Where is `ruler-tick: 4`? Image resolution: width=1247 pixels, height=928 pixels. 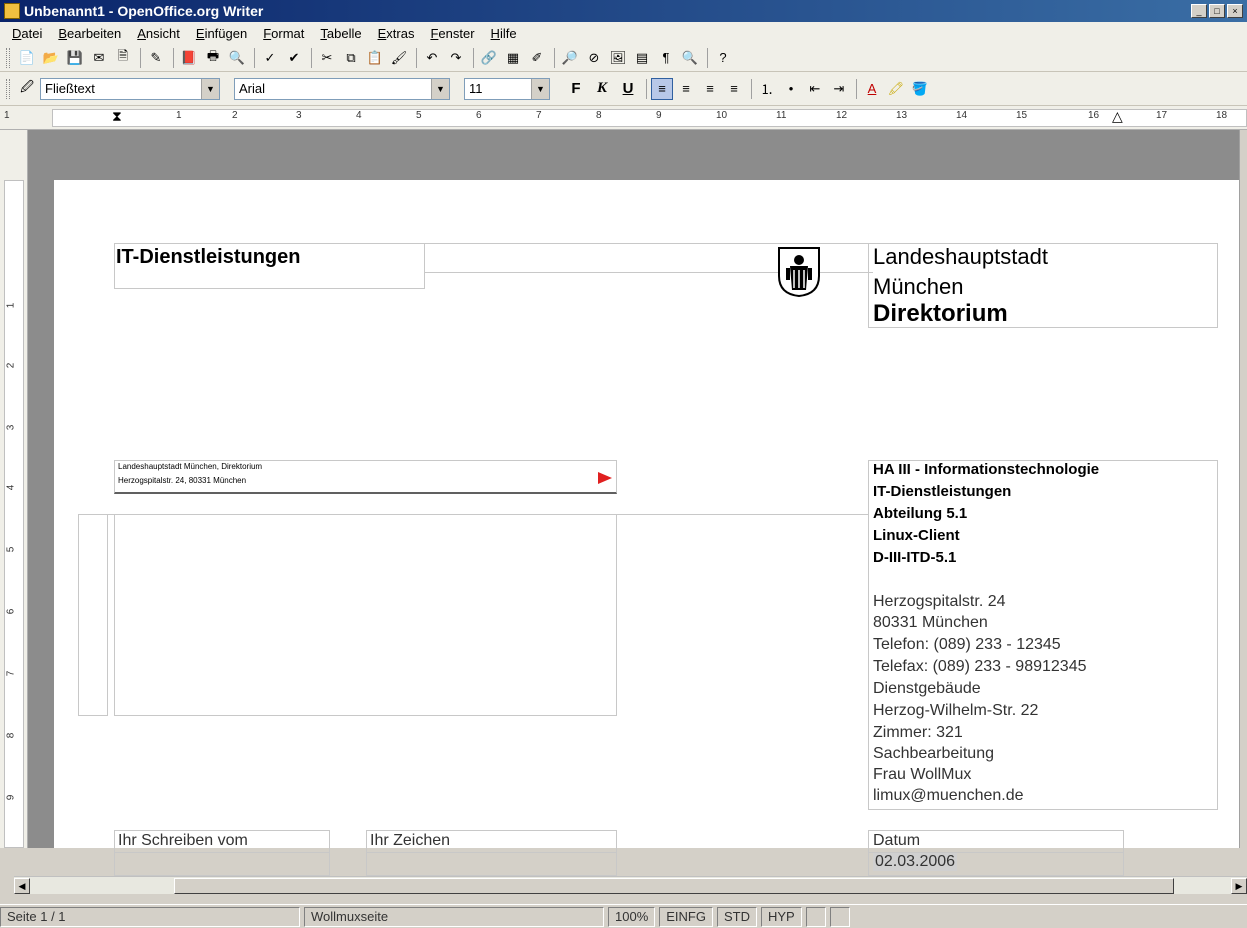
ruler-tick: 4 is located at coordinates (359, 115).